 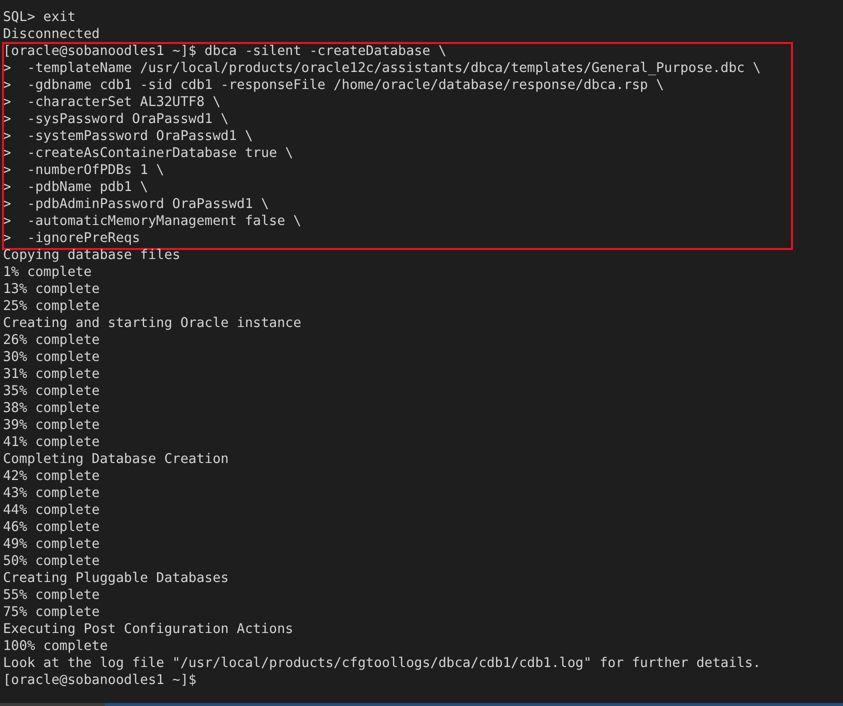 I want to click on terminal-line: 38% complete, so click(x=51, y=408).